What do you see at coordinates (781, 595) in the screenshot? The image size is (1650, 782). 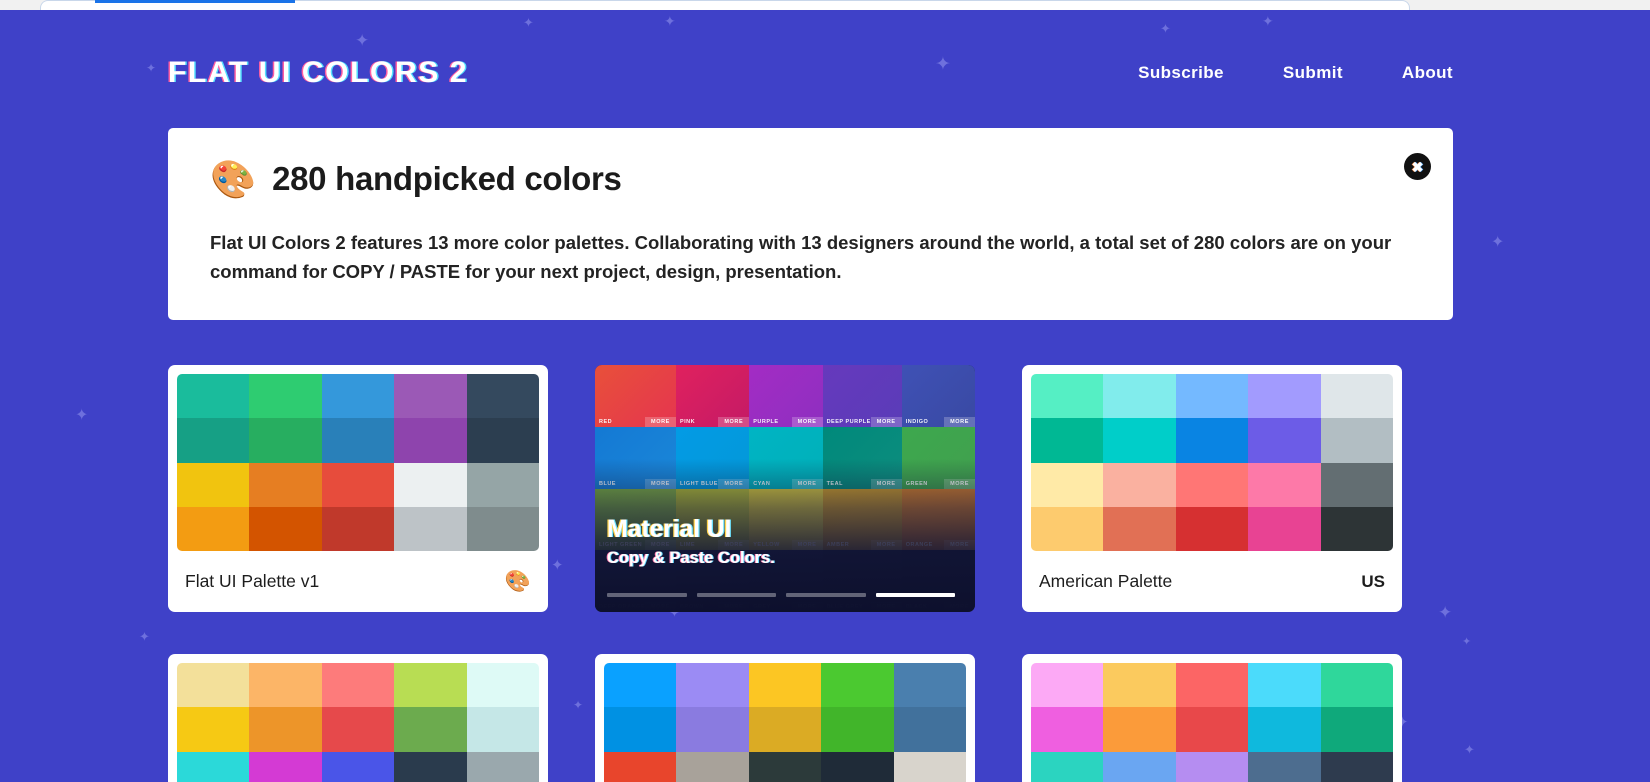 I see `carousel-indicators` at bounding box center [781, 595].